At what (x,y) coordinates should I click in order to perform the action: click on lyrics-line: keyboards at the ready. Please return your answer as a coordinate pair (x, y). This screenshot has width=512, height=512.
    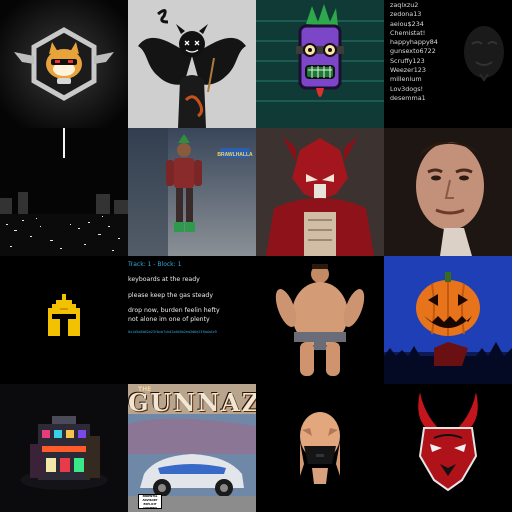
    Looking at the image, I should click on (164, 279).